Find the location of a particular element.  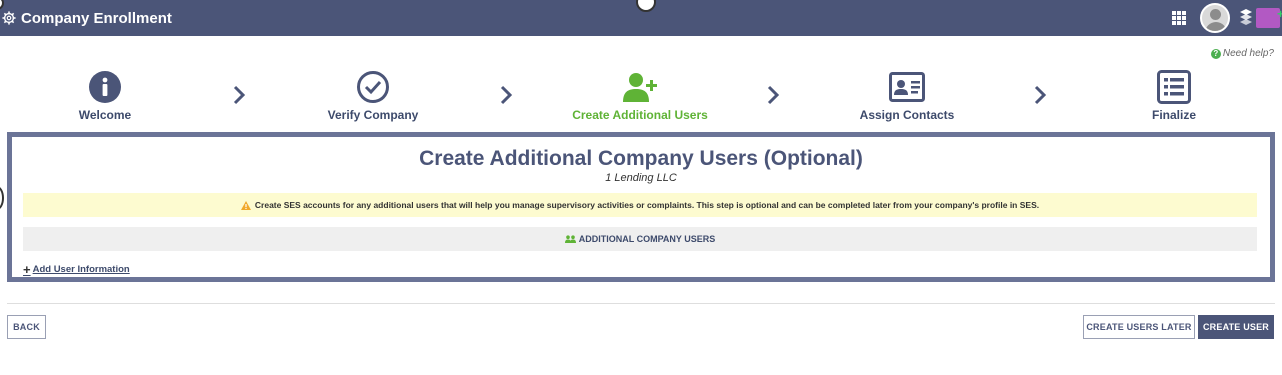

header-actions: + is located at coordinates (1227, 18).